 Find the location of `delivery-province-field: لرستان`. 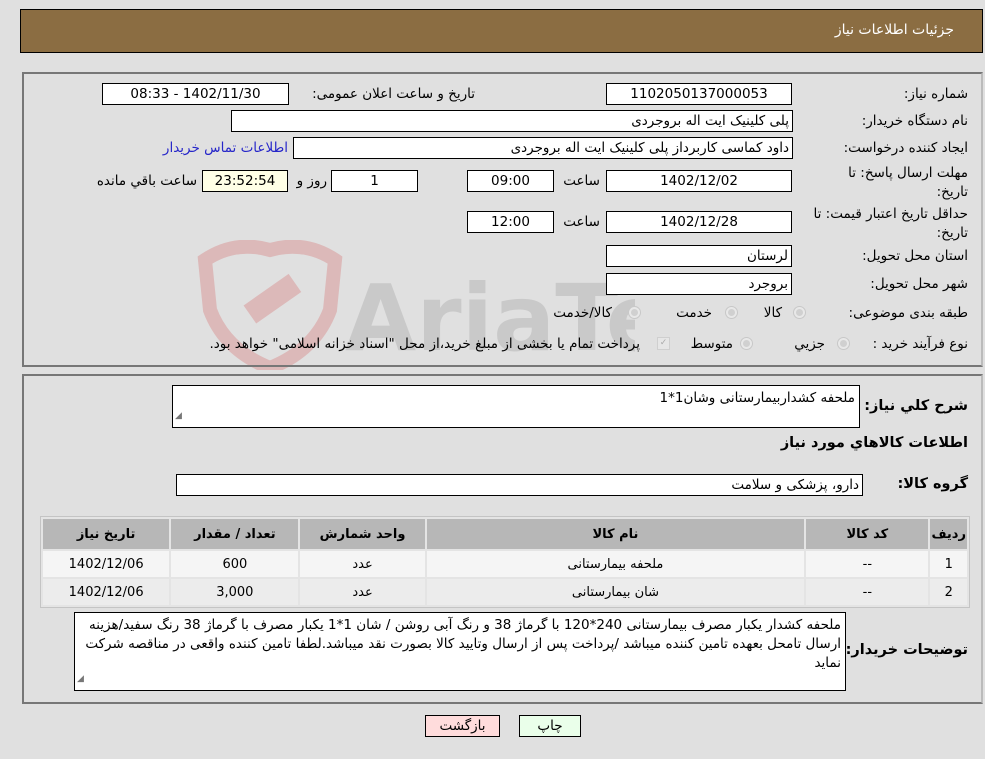

delivery-province-field: لرستان is located at coordinates (699, 256).